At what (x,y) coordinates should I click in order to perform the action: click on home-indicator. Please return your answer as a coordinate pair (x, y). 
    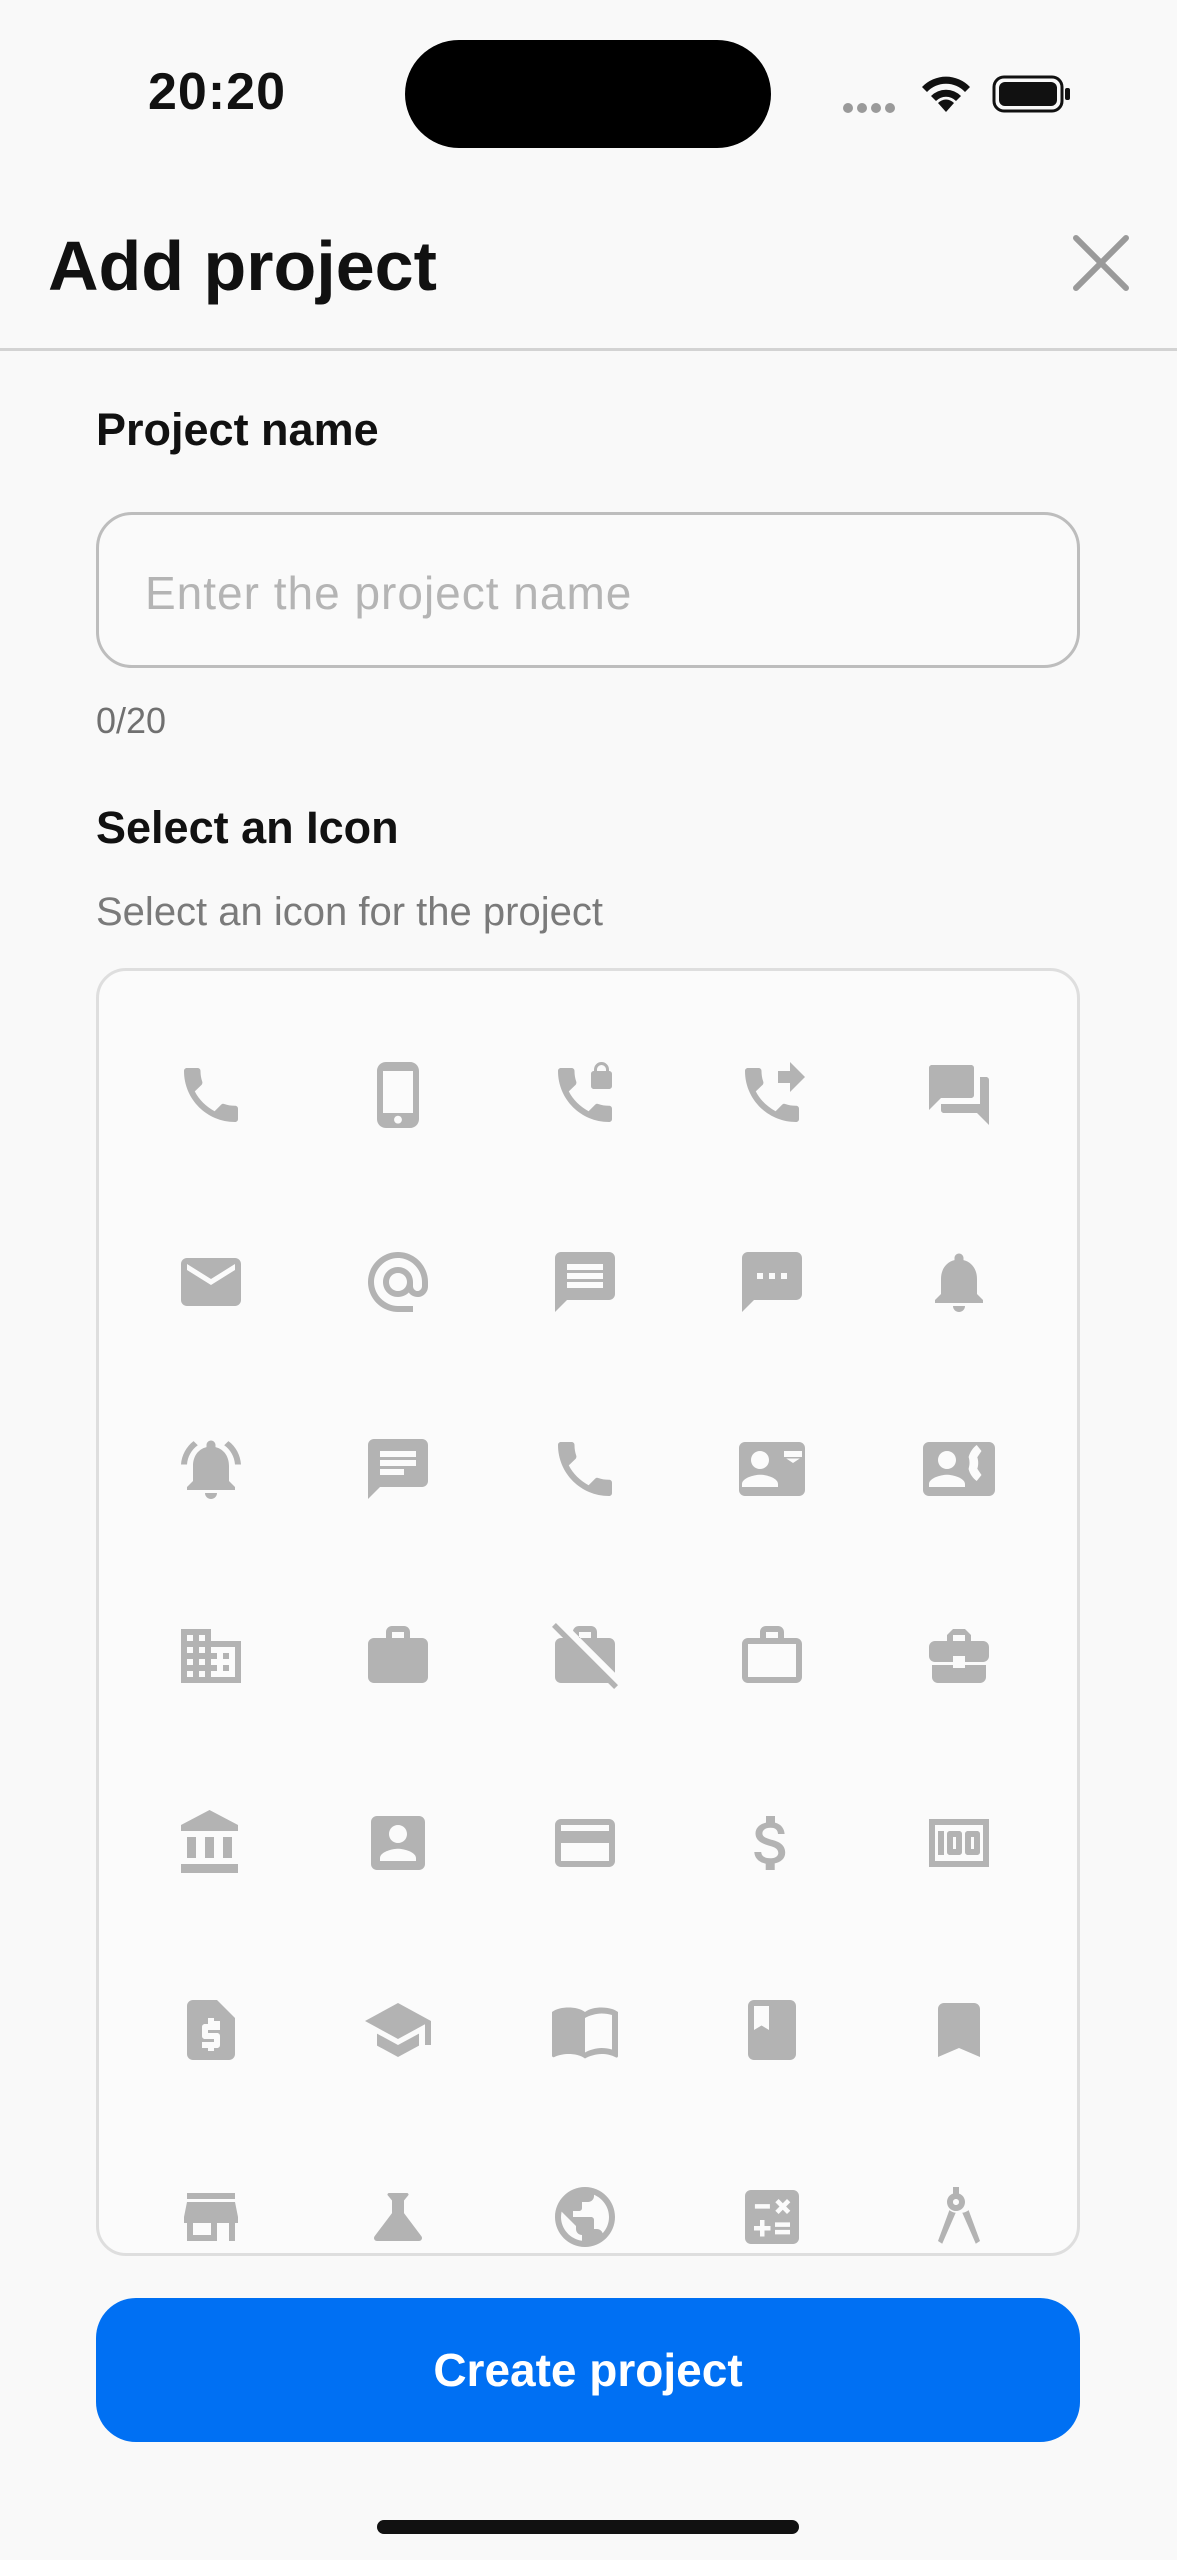
    Looking at the image, I should click on (588, 2527).